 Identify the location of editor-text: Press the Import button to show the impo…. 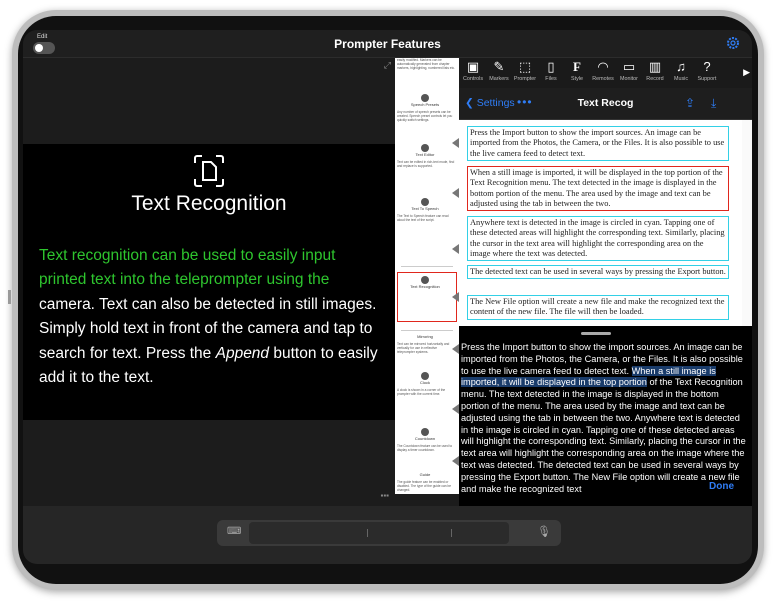
(605, 418).